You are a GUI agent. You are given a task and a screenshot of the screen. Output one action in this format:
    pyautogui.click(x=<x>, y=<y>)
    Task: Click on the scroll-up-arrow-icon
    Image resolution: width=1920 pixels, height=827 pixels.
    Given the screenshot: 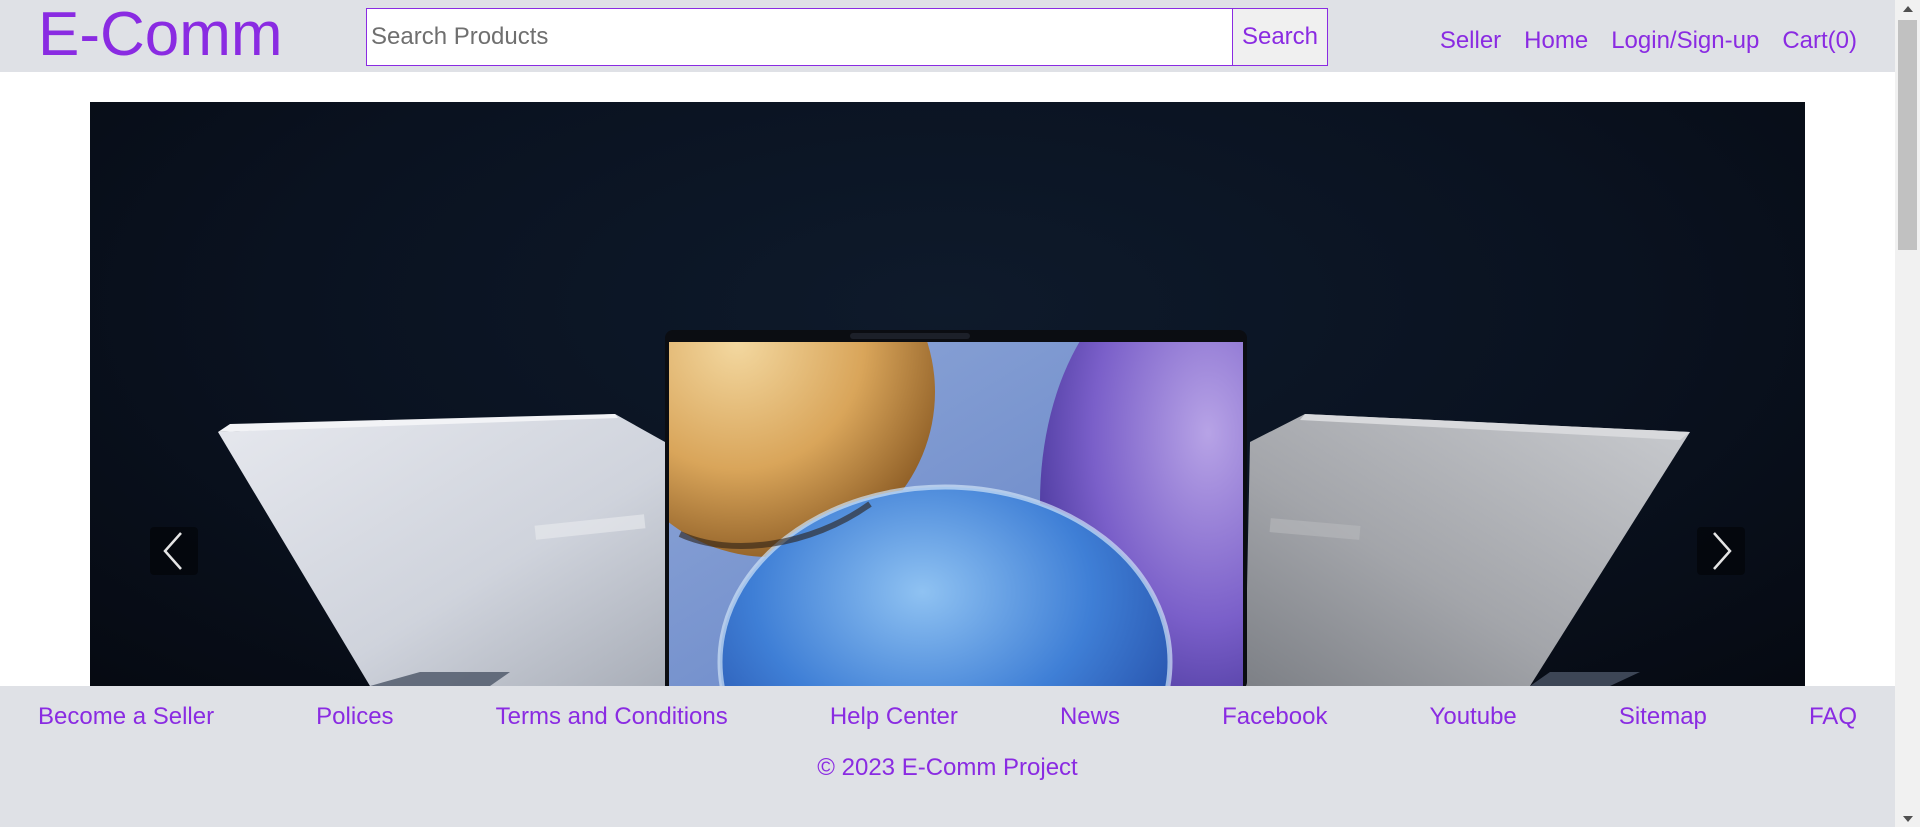 What is the action you would take?
    pyautogui.click(x=1907, y=8)
    